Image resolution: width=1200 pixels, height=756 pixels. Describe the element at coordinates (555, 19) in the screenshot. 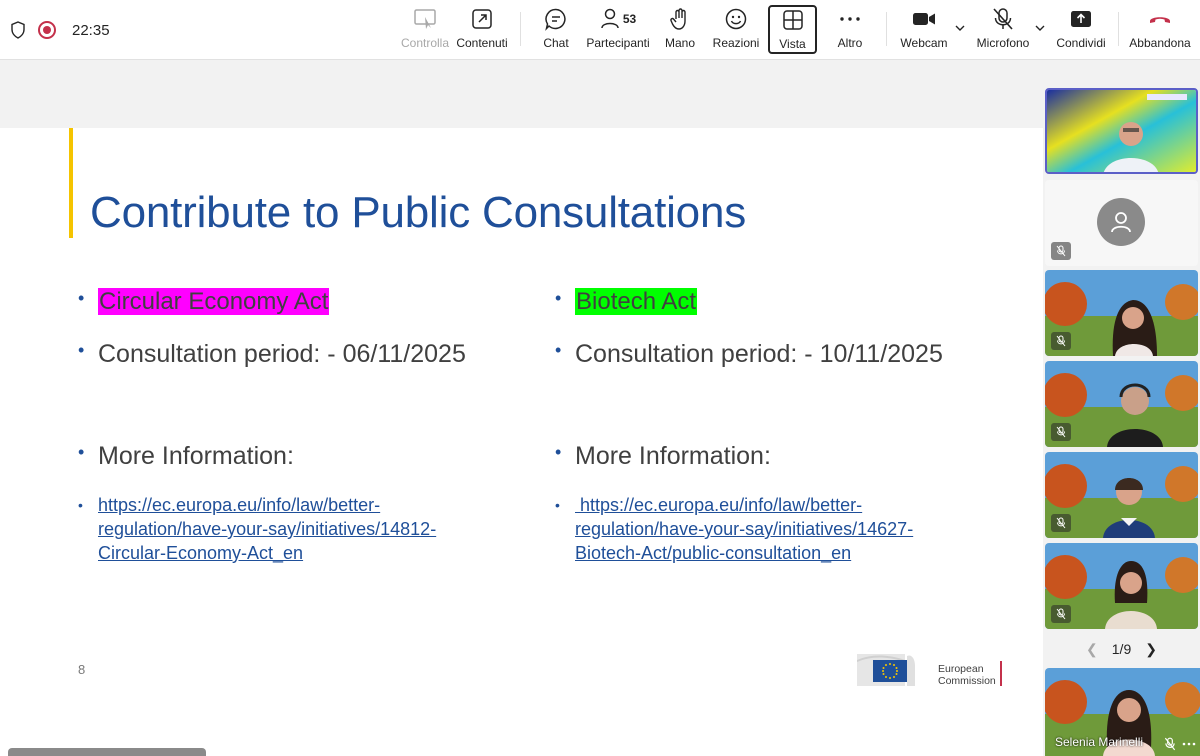

I see `chat-icon` at that location.